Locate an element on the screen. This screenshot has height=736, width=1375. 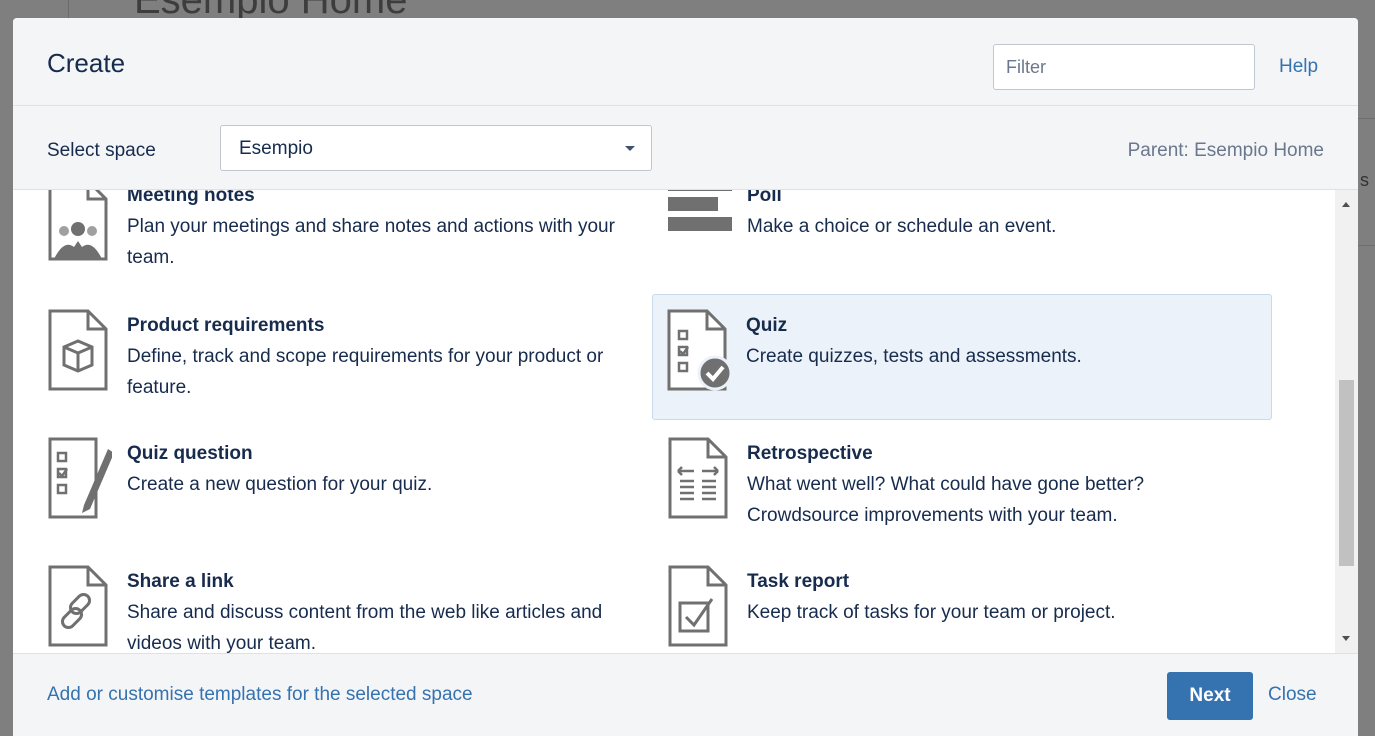
retrospective-icon is located at coordinates (698, 478).